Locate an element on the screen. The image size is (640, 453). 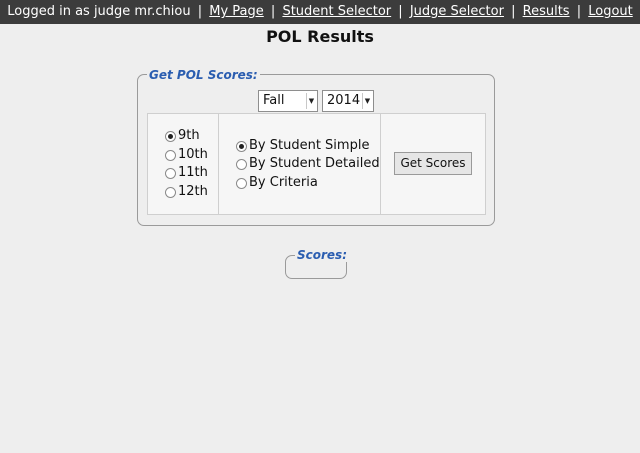
grade-label: 11th is located at coordinates (193, 172).